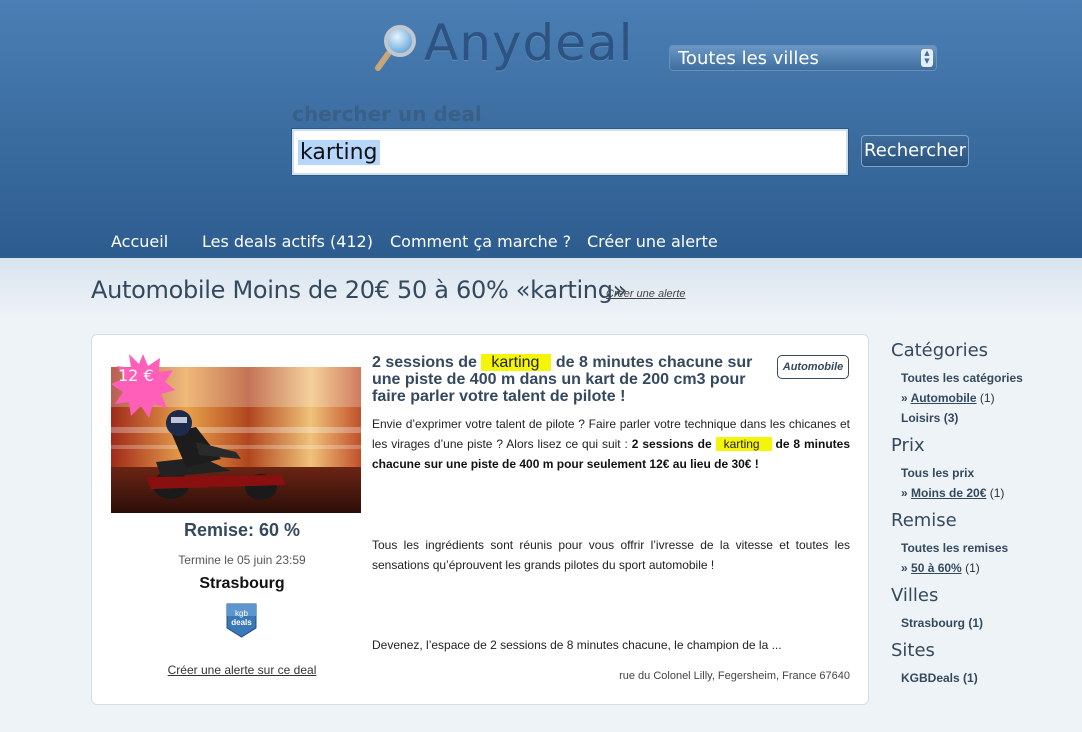 The image size is (1082, 732). I want to click on deal-discount: Remise: 60 %, so click(242, 530).